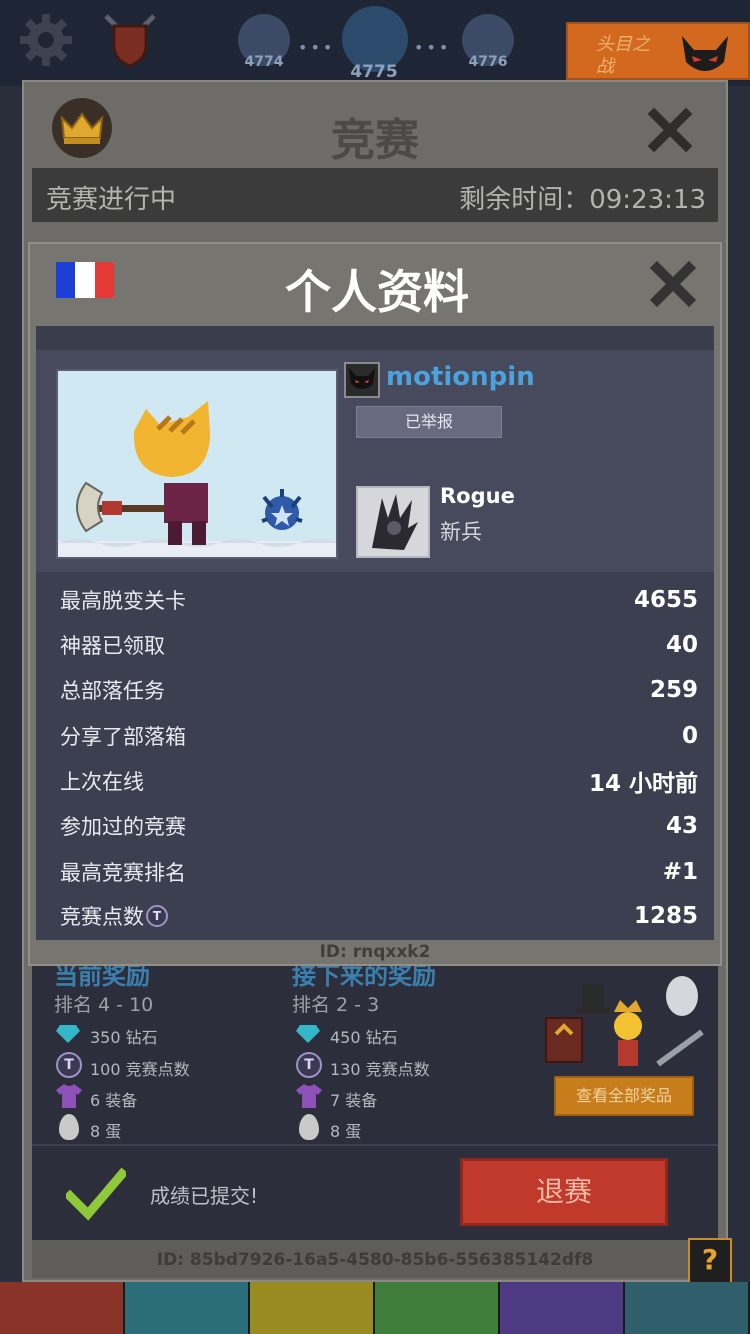 This screenshot has width=750, height=1334. Describe the element at coordinates (379, 736) in the screenshot. I see `stat-row: 分享了部落箱 0` at that location.